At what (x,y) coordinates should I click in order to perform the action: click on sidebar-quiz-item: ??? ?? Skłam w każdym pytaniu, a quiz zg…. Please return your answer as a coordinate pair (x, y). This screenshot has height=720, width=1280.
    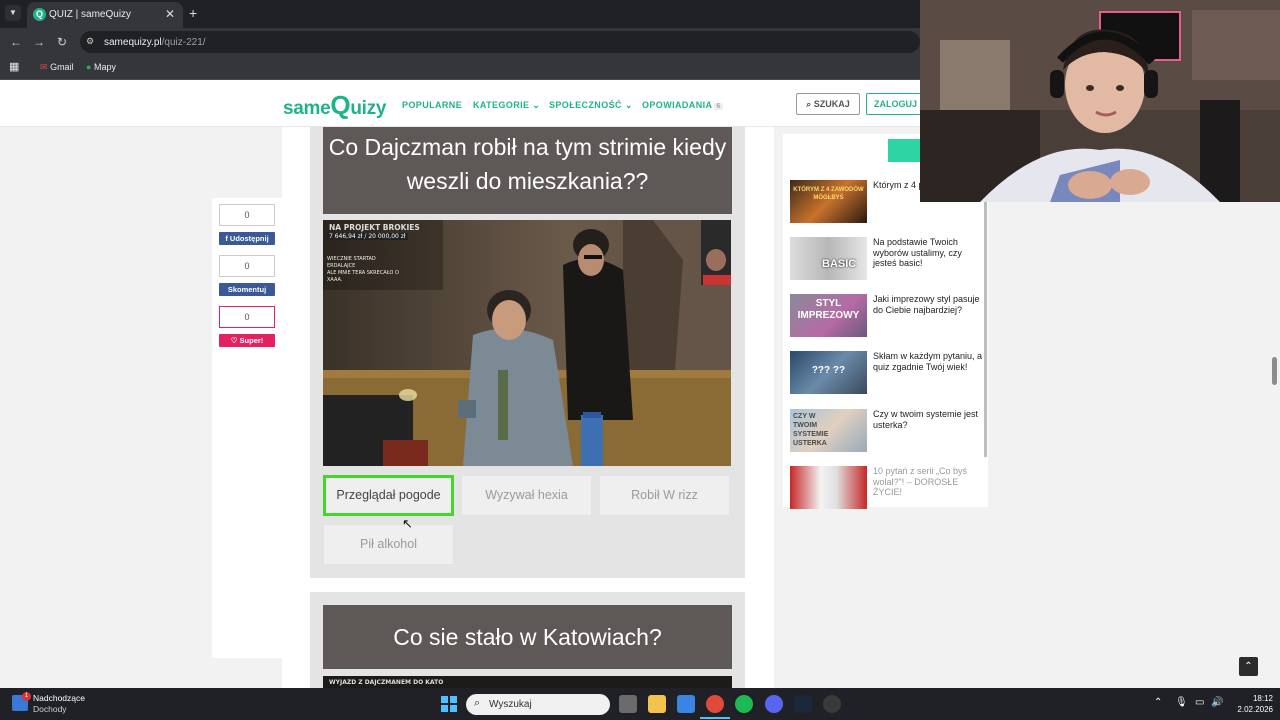
    Looking at the image, I should click on (888, 373).